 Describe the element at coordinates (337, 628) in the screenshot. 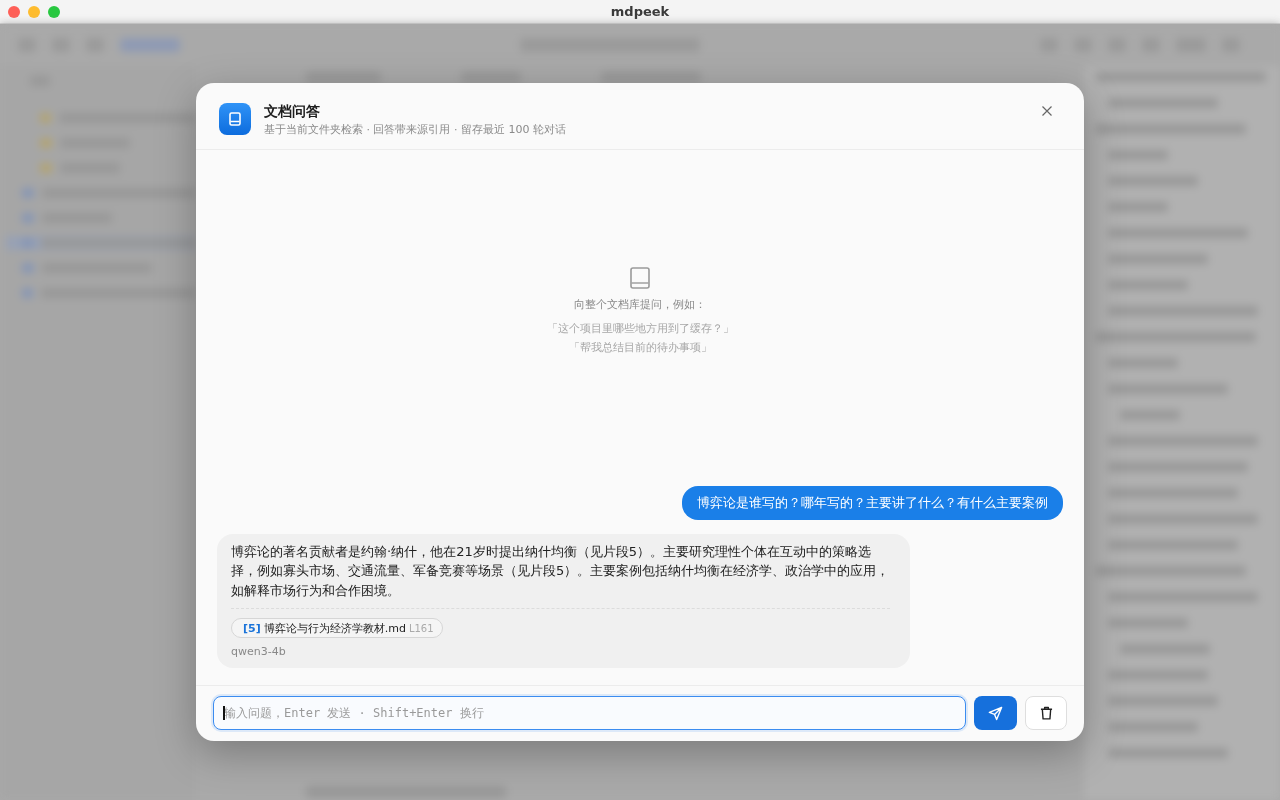

I see `citation-chip: [5] 博弈论与行为经济学教材.md L161` at that location.